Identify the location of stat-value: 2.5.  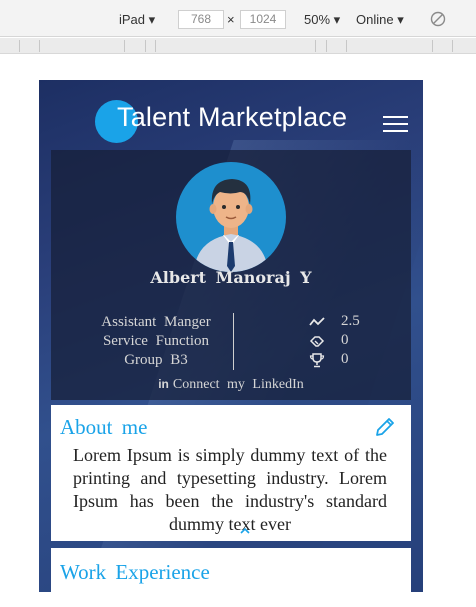
(350, 321).